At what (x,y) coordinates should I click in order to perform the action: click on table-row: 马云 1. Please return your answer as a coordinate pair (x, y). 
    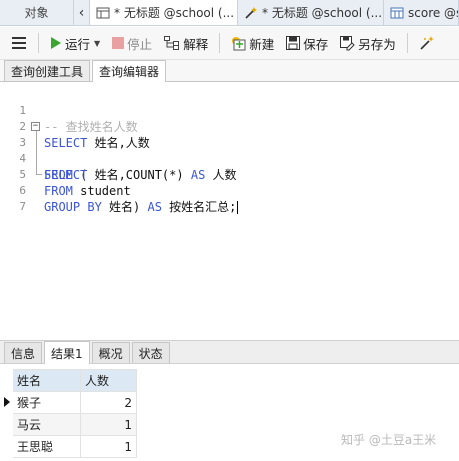
    Looking at the image, I should click on (68, 424).